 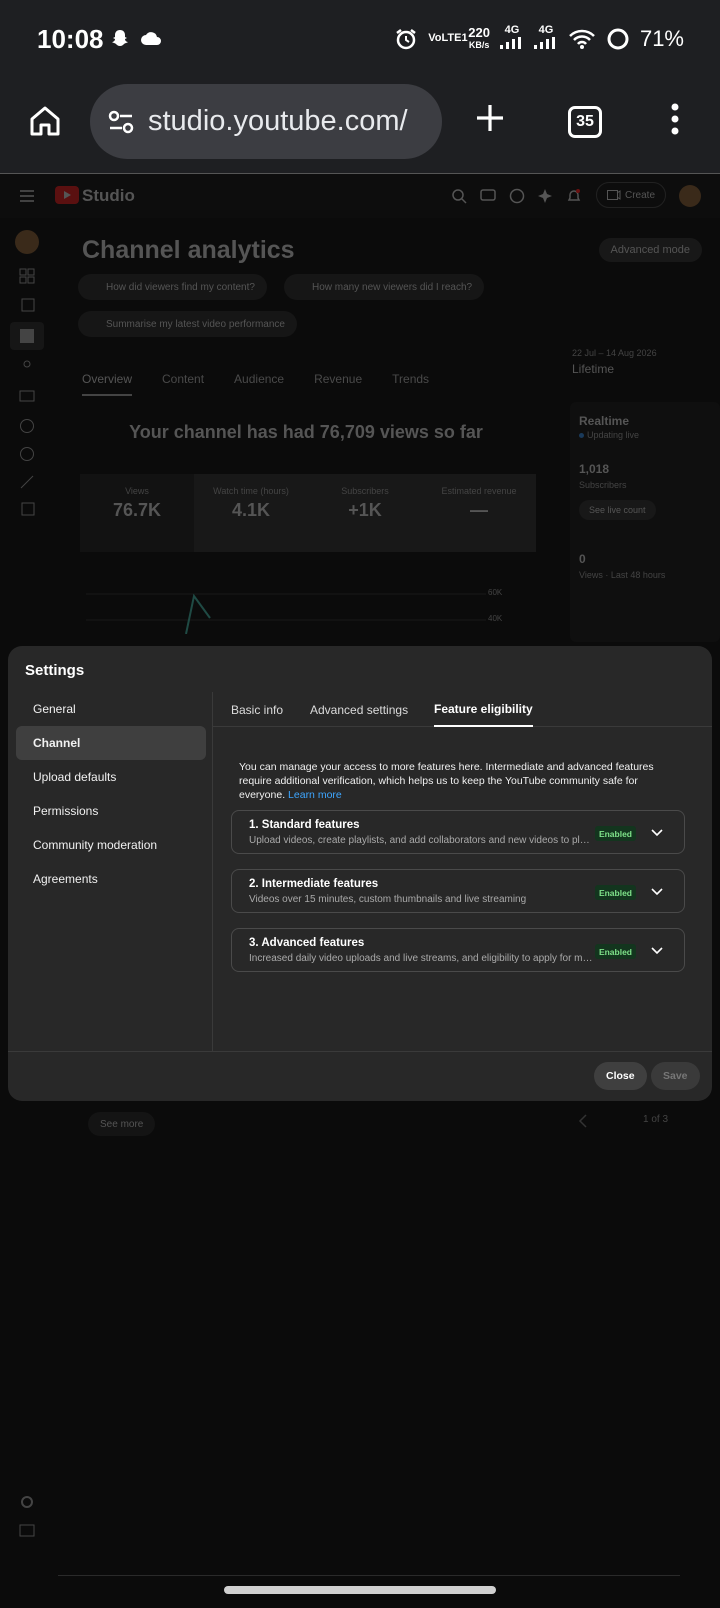 What do you see at coordinates (27, 196) in the screenshot?
I see `hamburger-menu-icon` at bounding box center [27, 196].